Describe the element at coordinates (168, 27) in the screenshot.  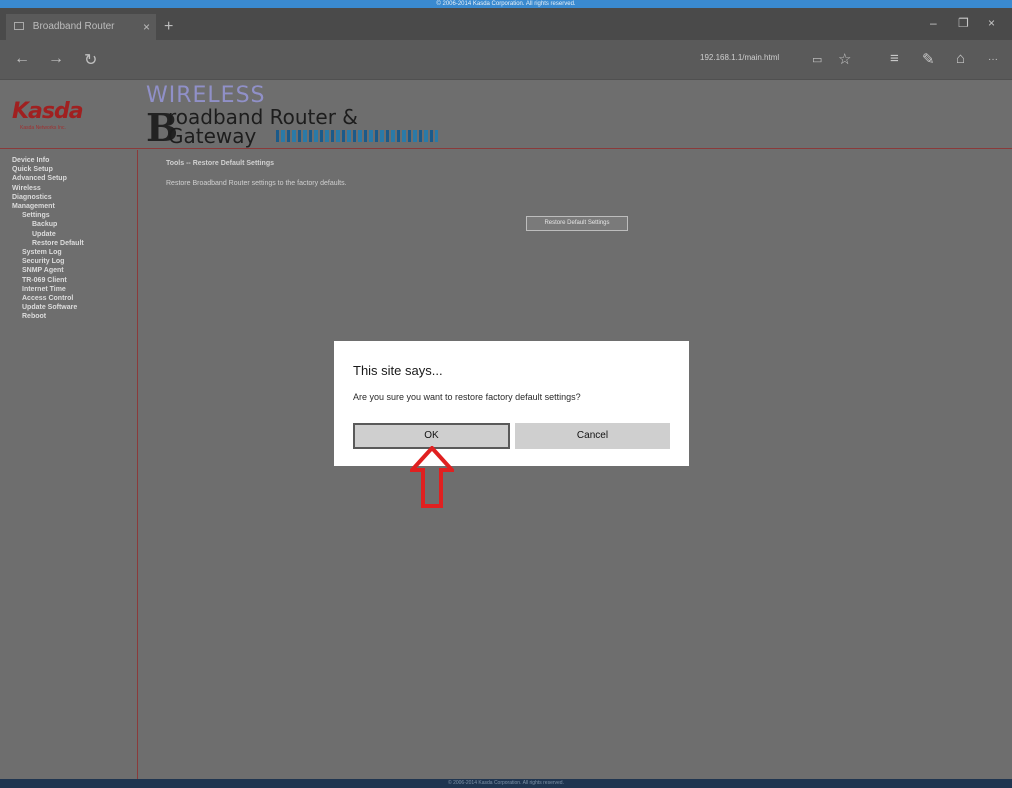
I see `new-tab-icon: +` at that location.